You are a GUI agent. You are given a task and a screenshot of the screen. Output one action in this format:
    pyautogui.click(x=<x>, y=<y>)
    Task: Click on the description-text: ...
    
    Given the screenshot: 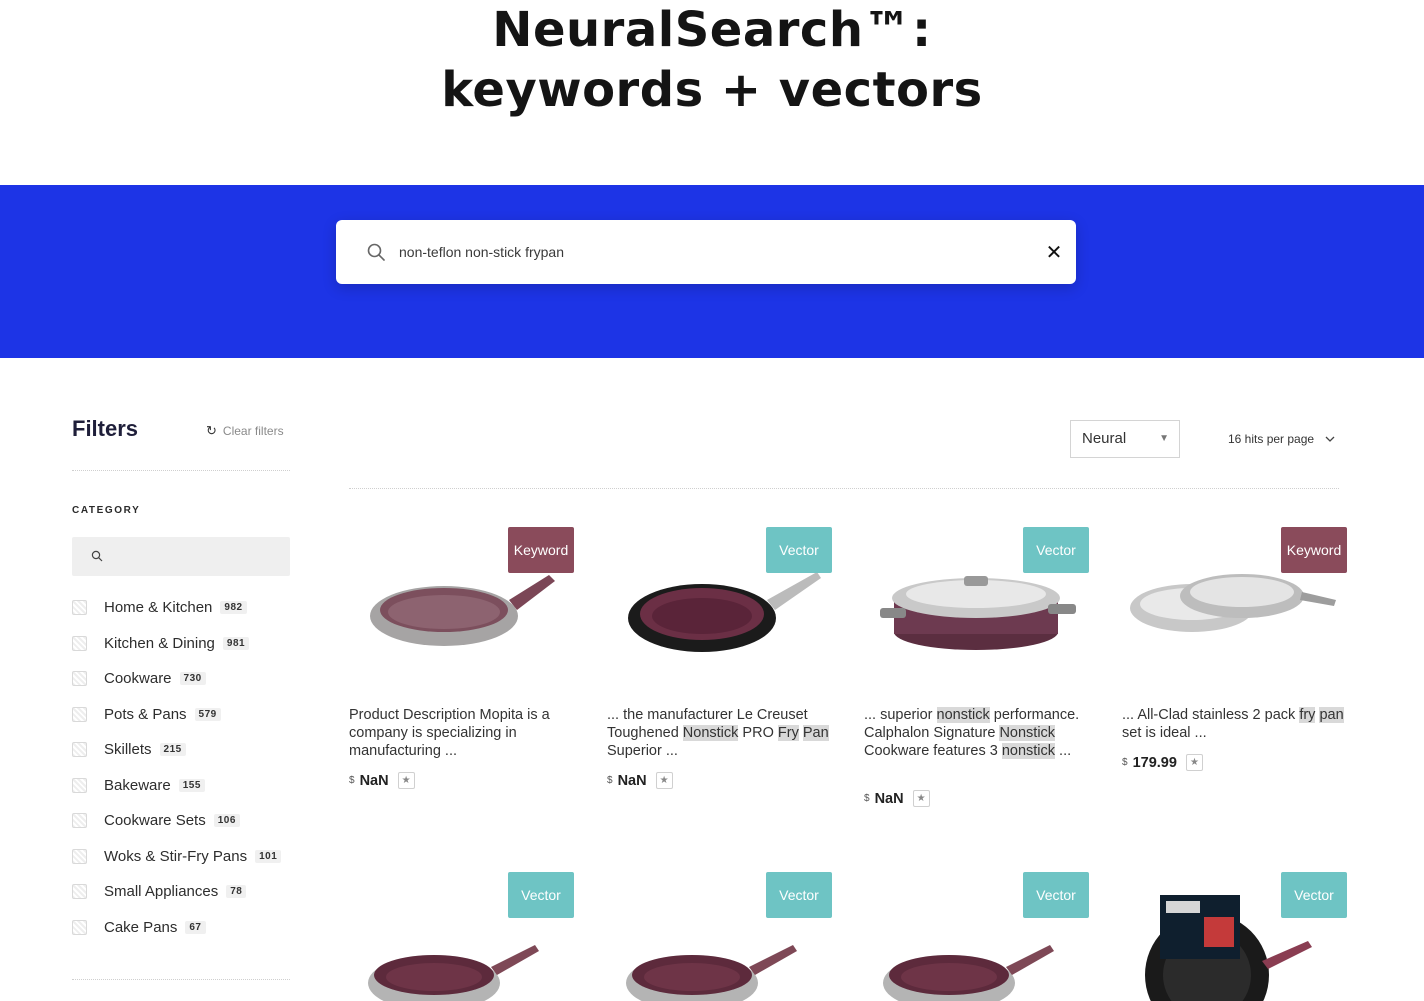 What is the action you would take?
    pyautogui.click(x=1063, y=751)
    